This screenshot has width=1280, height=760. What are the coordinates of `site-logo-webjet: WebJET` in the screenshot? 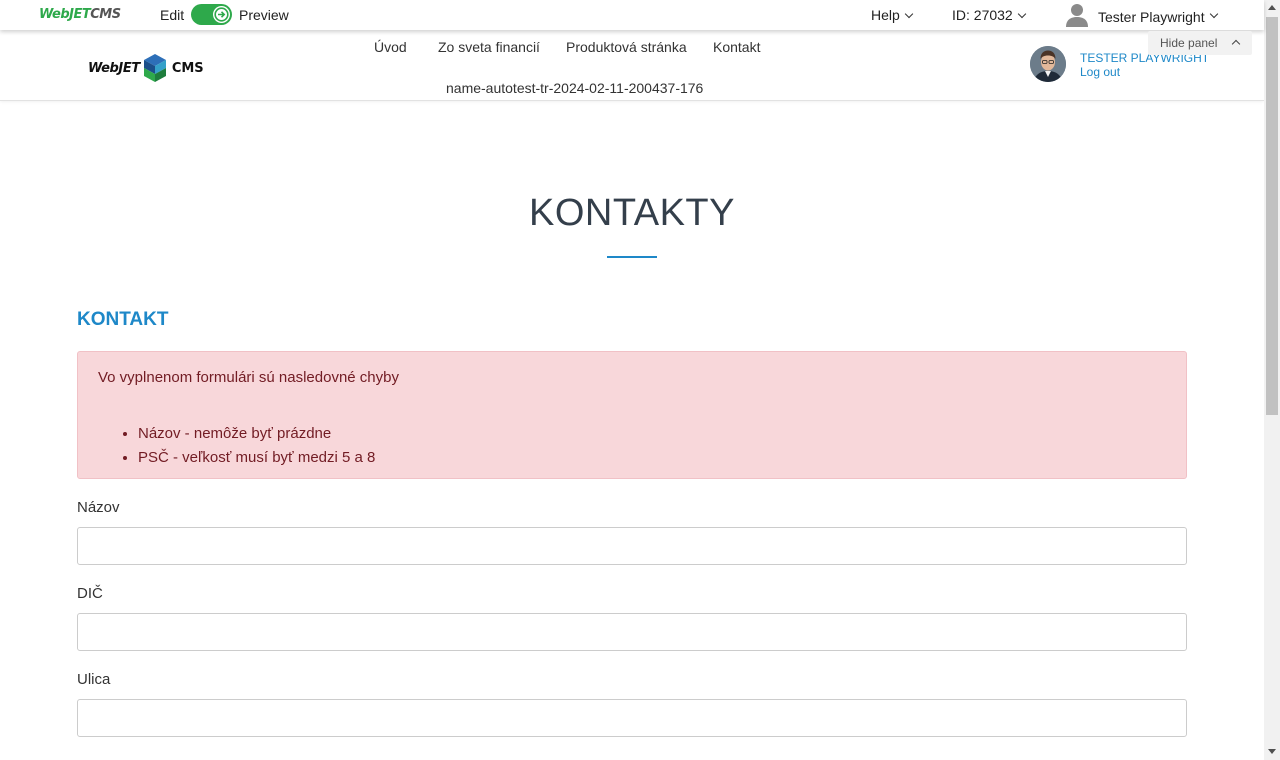 It's located at (114, 68).